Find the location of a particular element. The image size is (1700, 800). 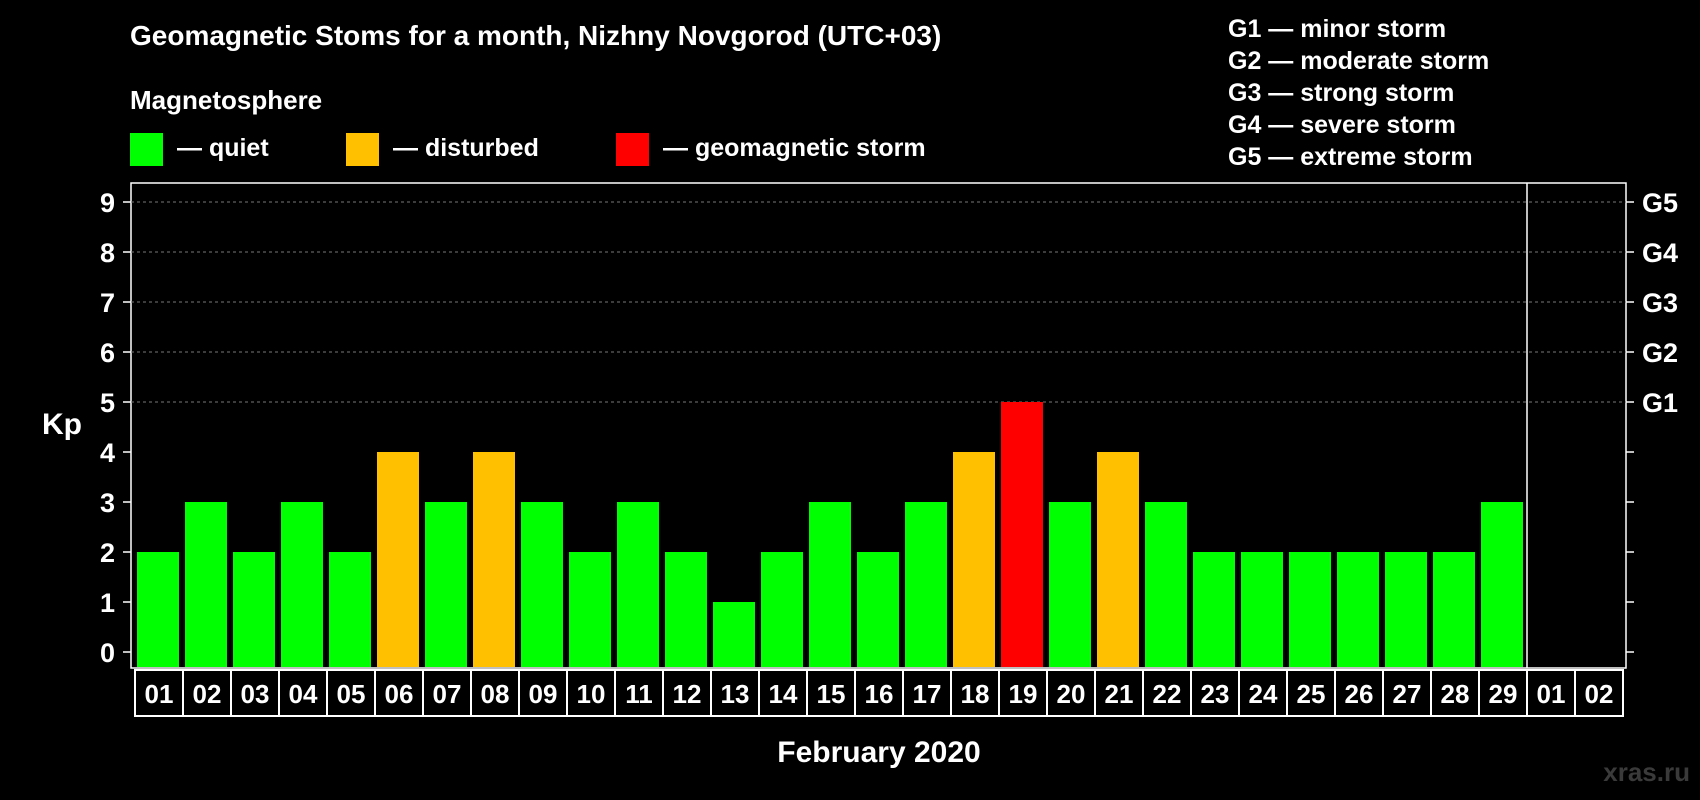

y-tick-label: 6 is located at coordinates (107, 353).